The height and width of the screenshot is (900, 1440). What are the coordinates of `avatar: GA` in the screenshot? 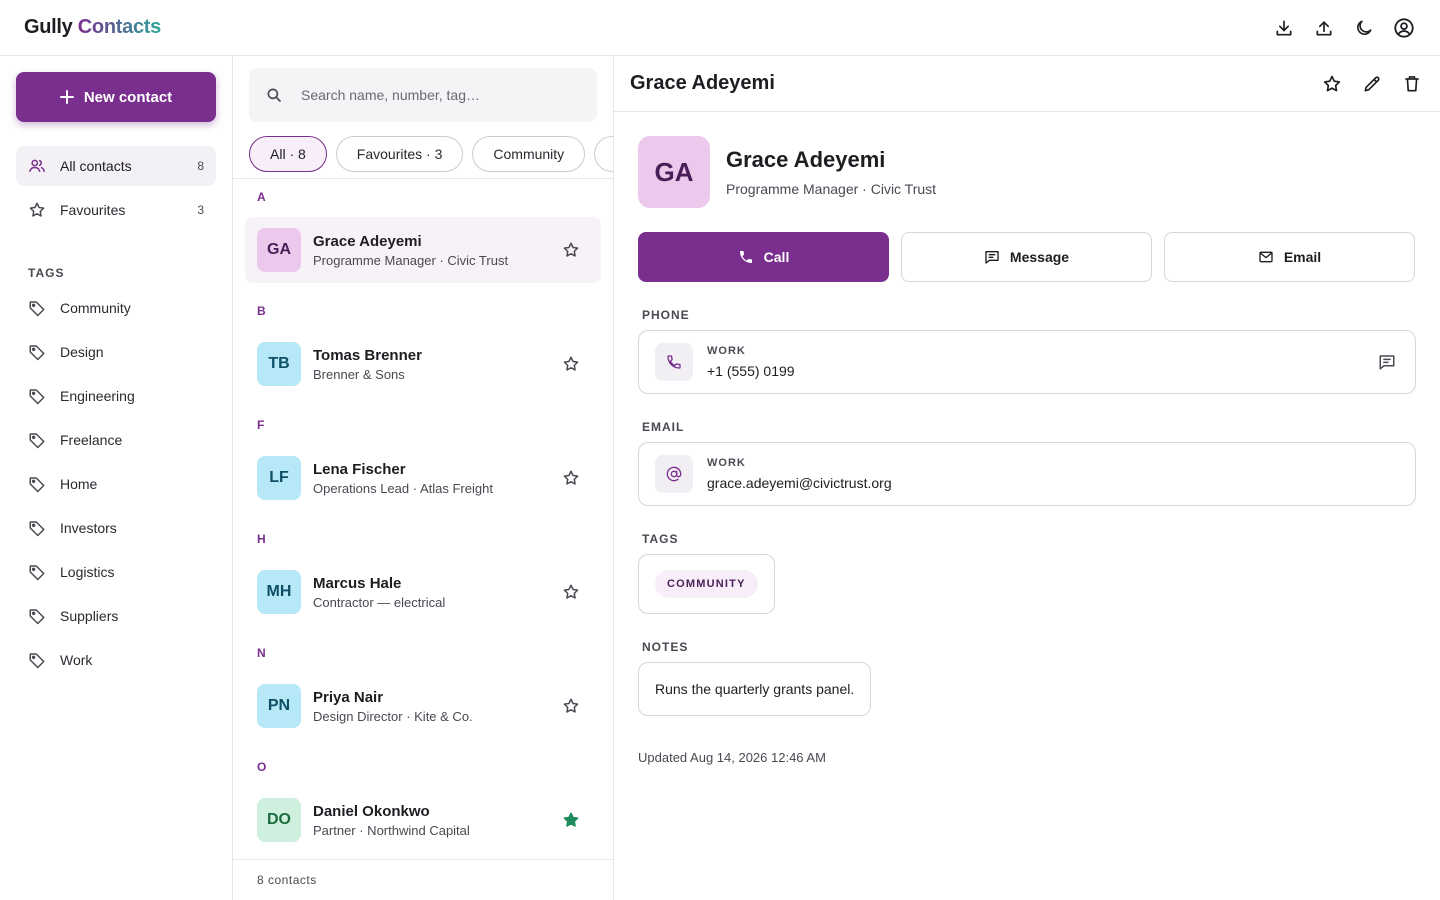 It's located at (279, 250).